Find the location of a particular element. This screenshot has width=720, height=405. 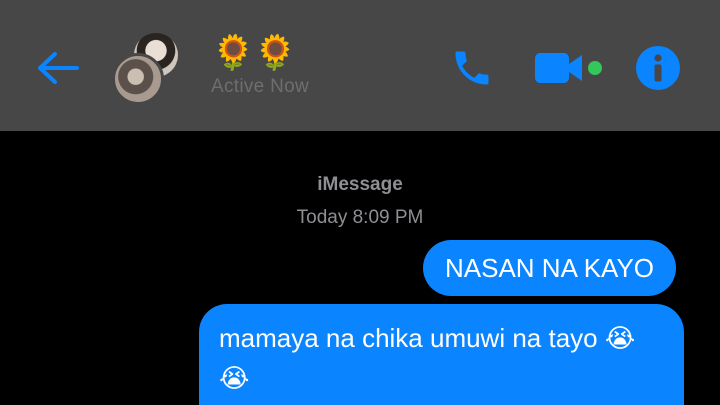

back-button is located at coordinates (57, 68).